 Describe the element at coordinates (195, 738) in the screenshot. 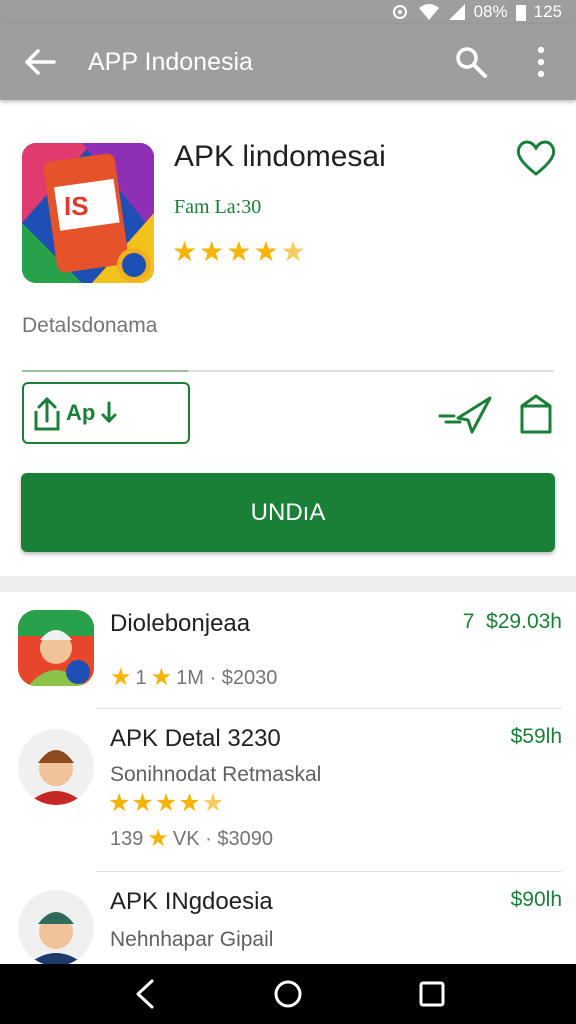

I see `list-item-title: APK Detal 3230` at that location.